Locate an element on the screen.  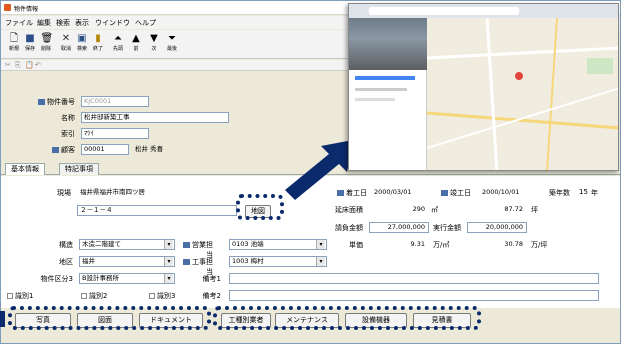
next-icon: ▼ is located at coordinates (154, 38).